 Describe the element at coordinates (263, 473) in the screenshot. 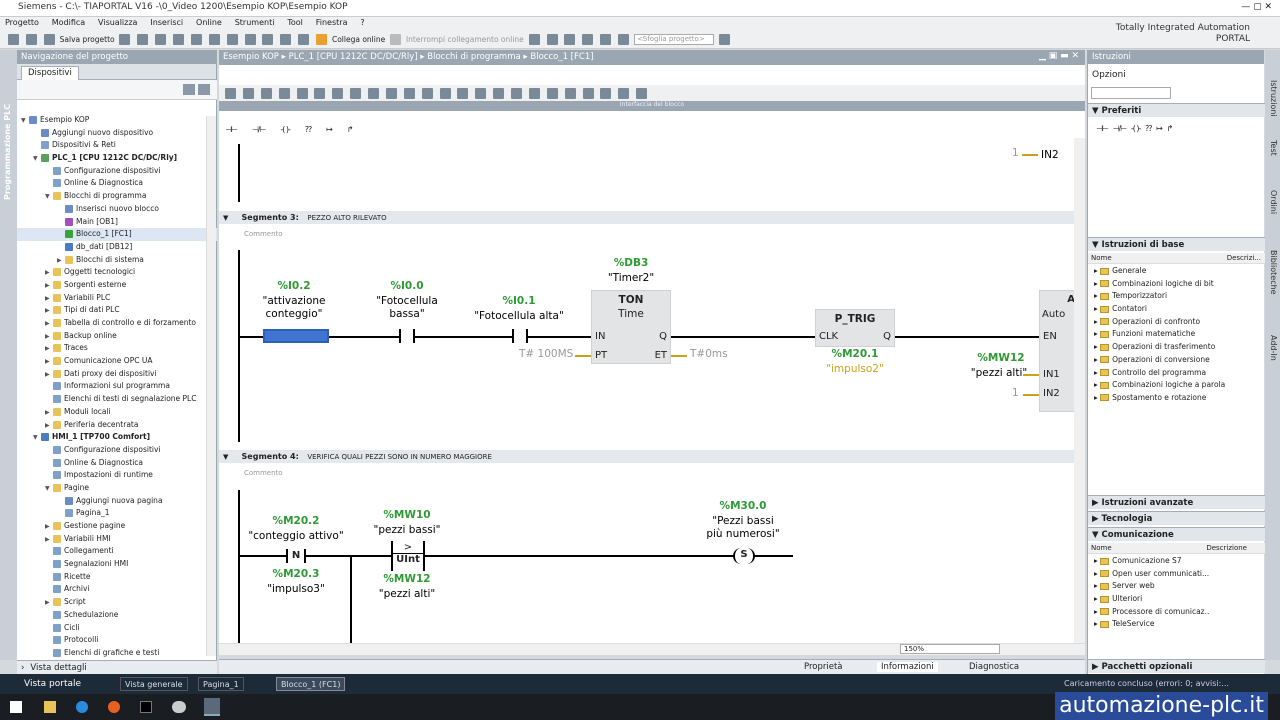

I see `seg4-comment: Commento` at that location.